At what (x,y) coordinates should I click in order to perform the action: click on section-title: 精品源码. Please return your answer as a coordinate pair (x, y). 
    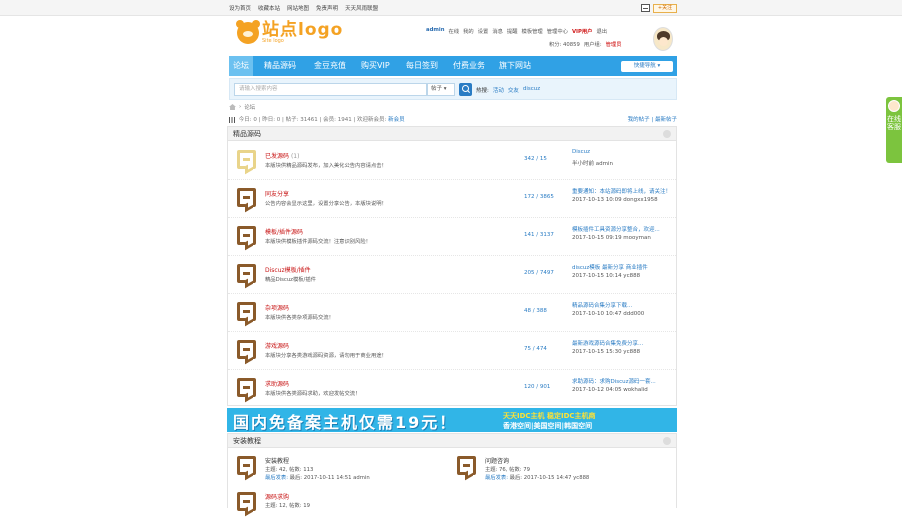
    Looking at the image, I should click on (247, 134).